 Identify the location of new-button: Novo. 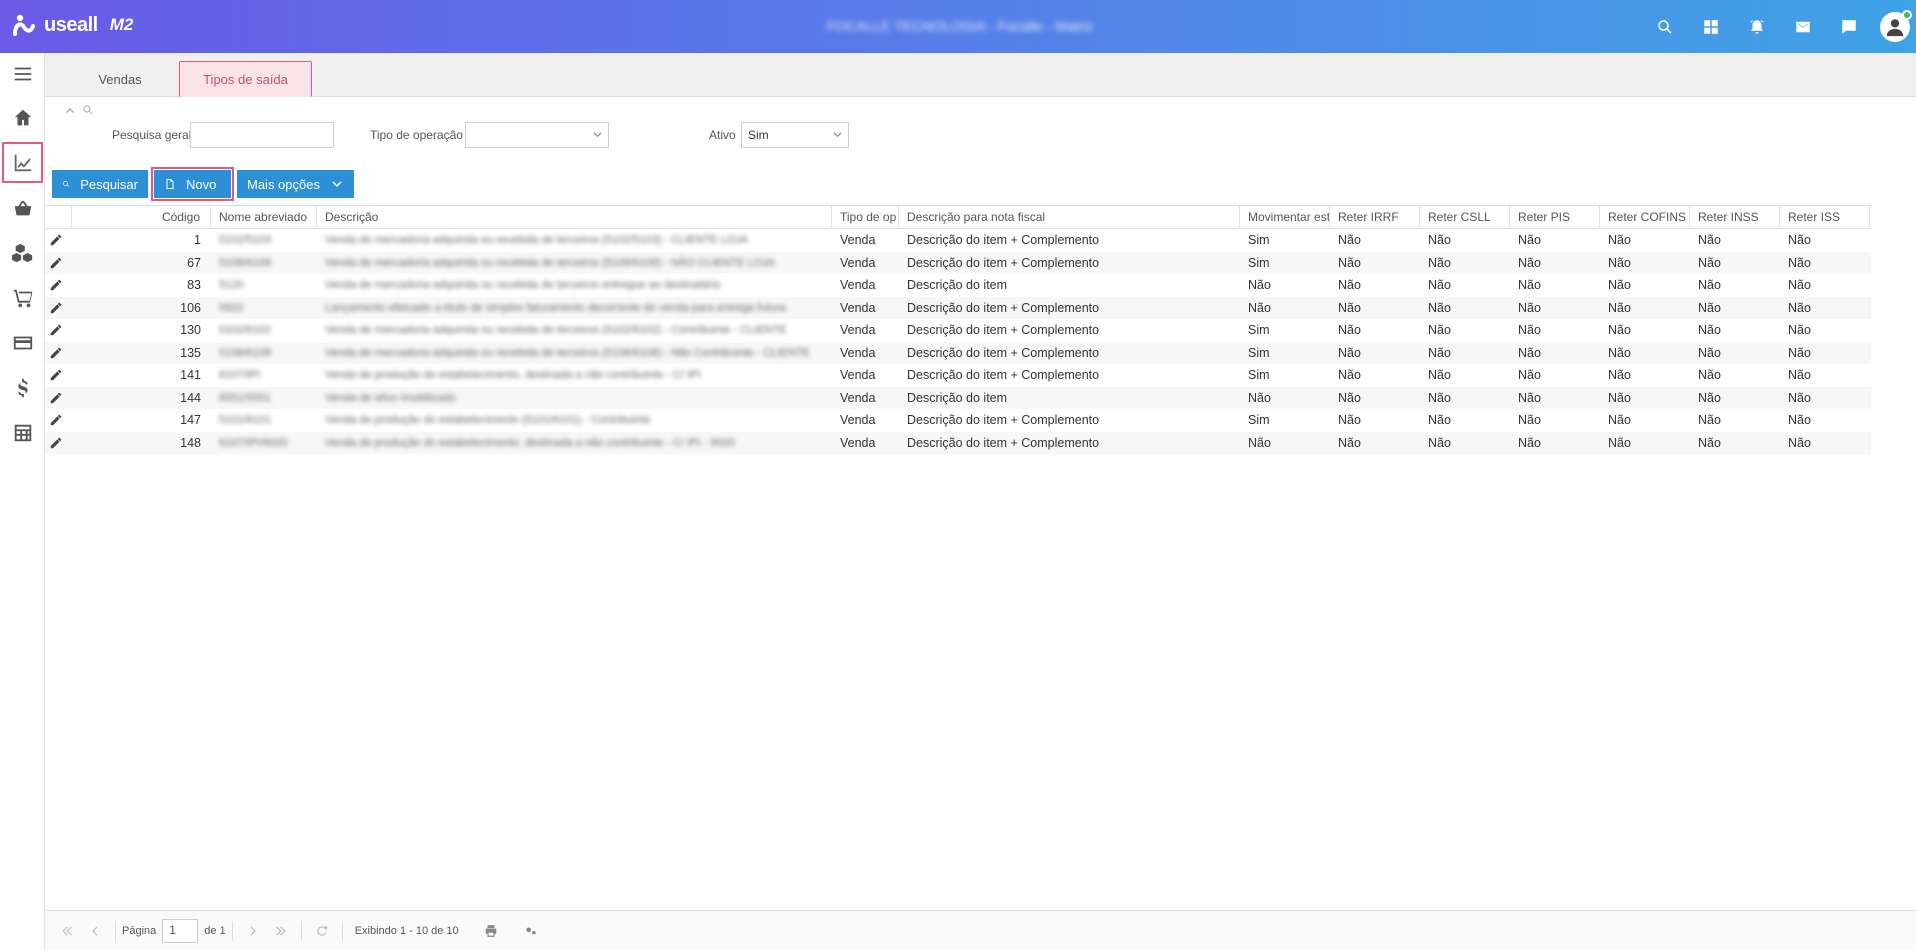
(192, 184).